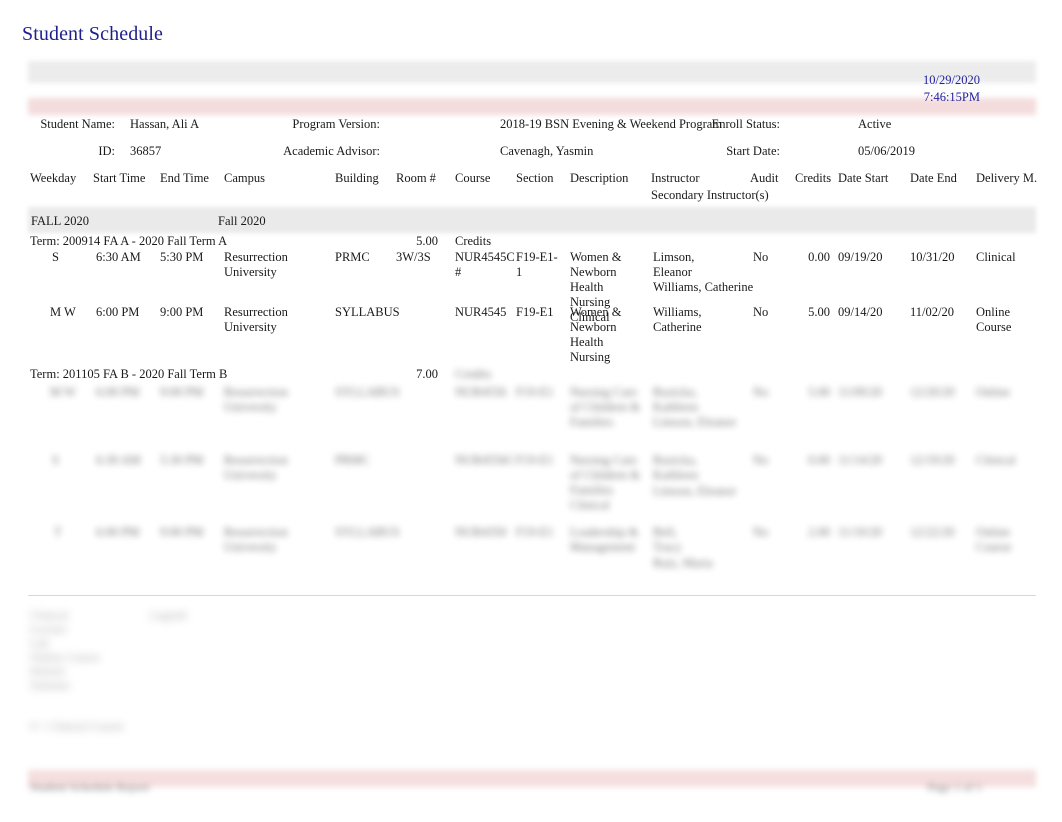  I want to click on cell-secondary-instructor: Ruiz, Maria, so click(683, 563).